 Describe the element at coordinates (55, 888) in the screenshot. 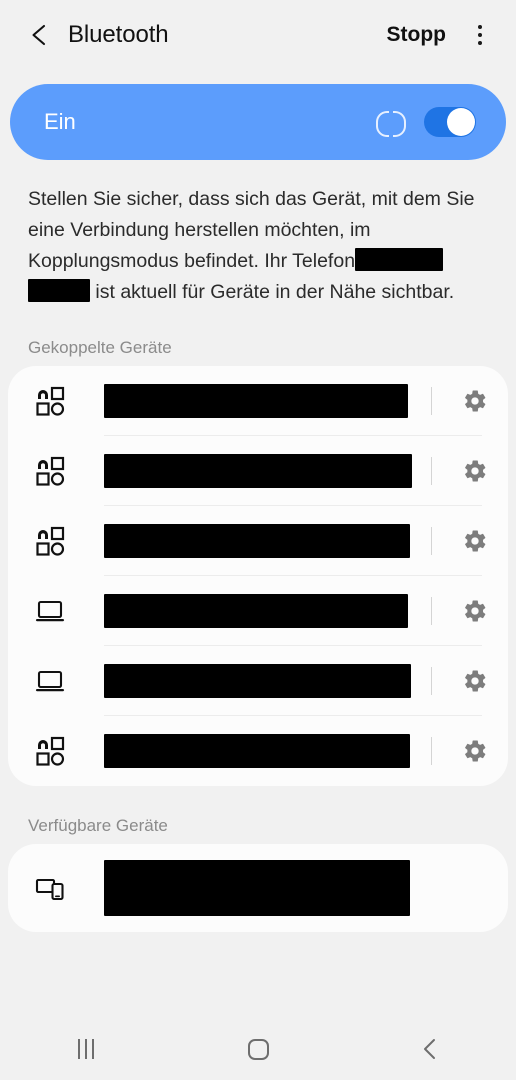

I see `multi-device-icon` at that location.